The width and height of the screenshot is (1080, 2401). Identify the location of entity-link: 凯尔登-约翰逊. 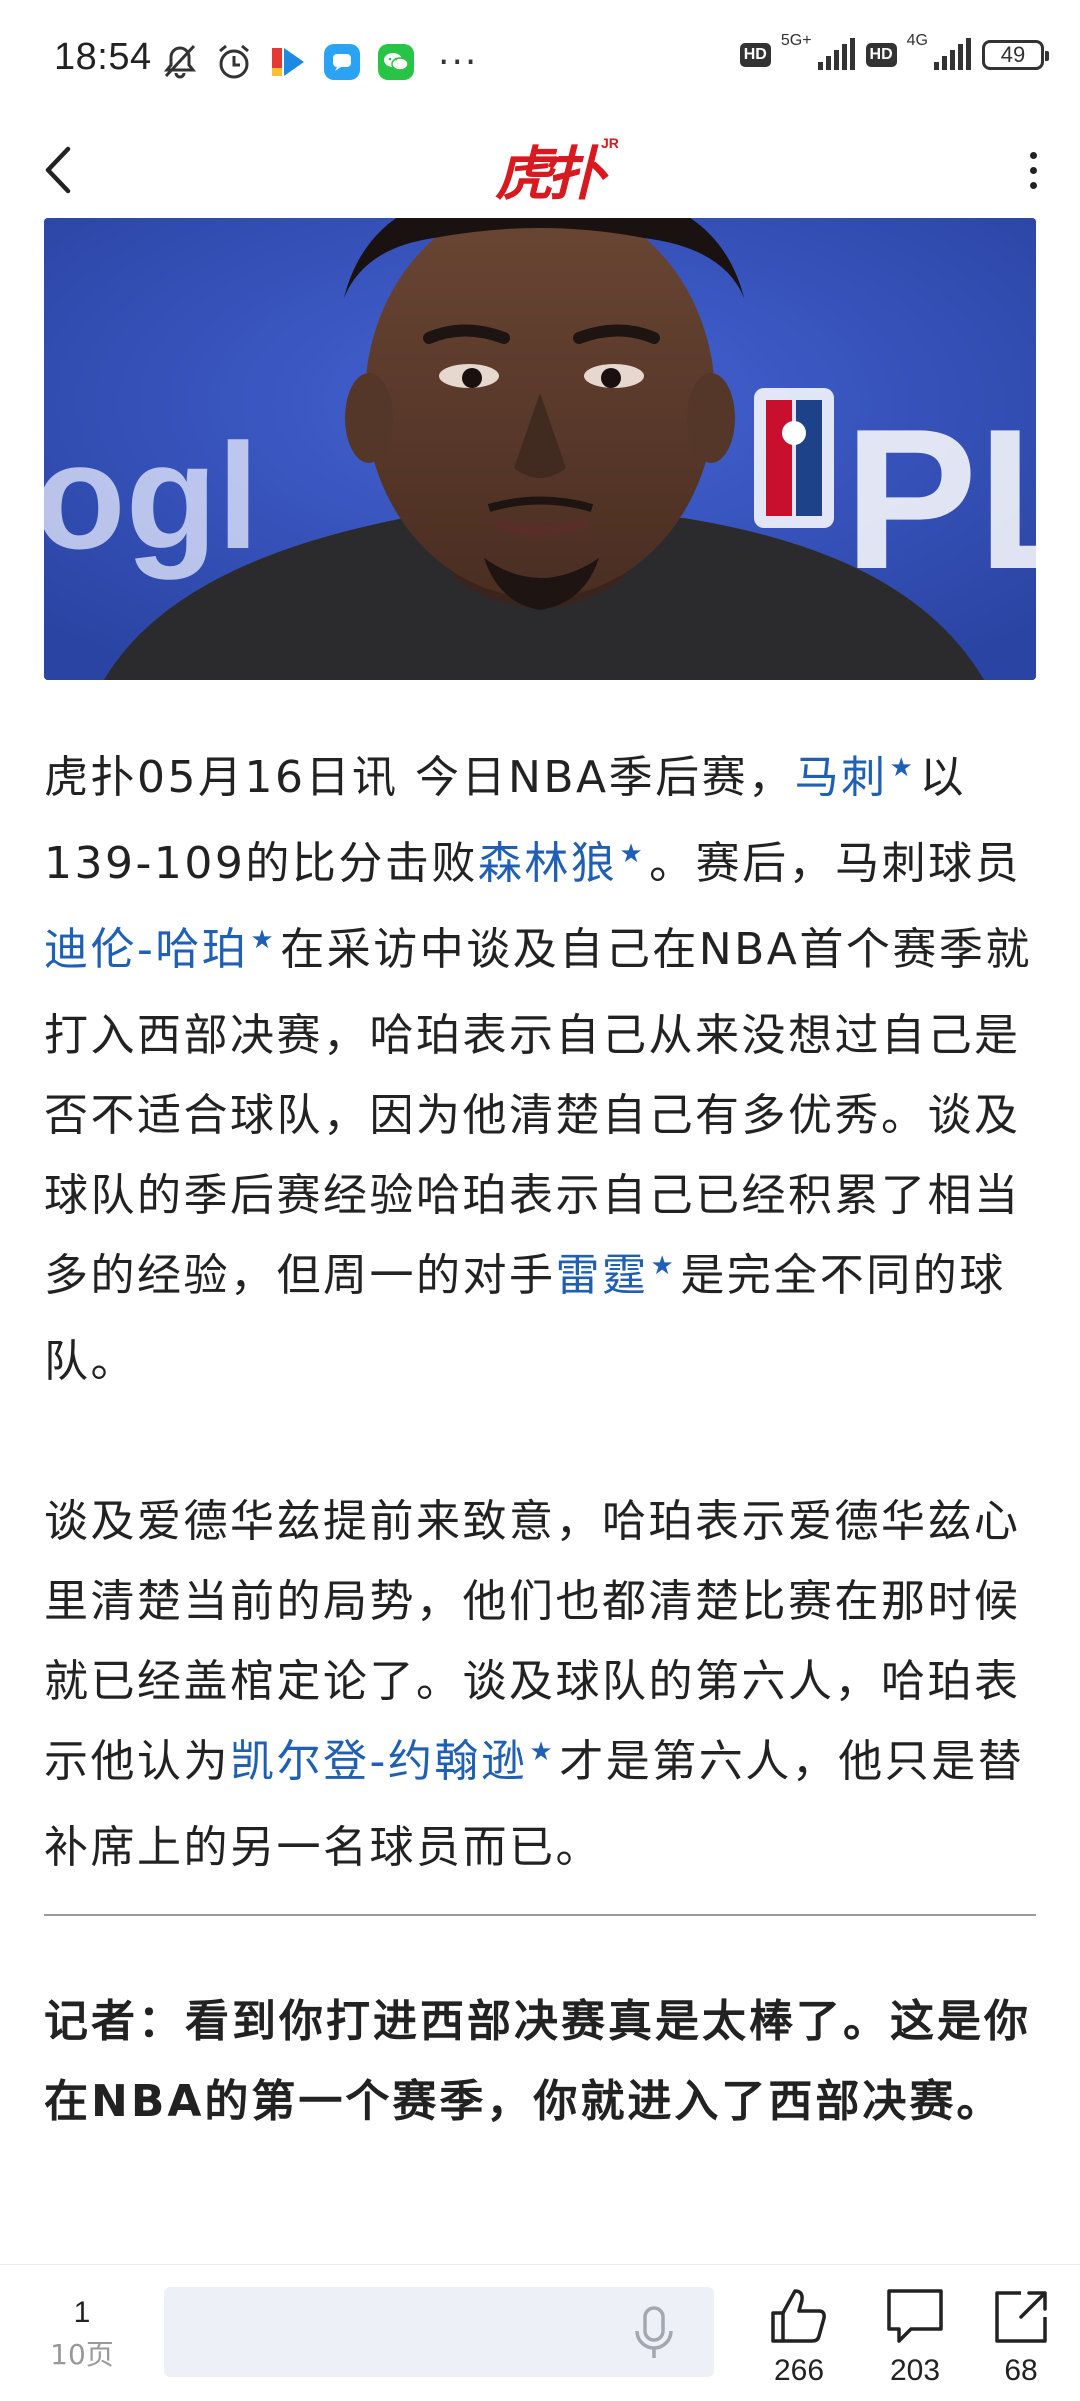
(378, 1761).